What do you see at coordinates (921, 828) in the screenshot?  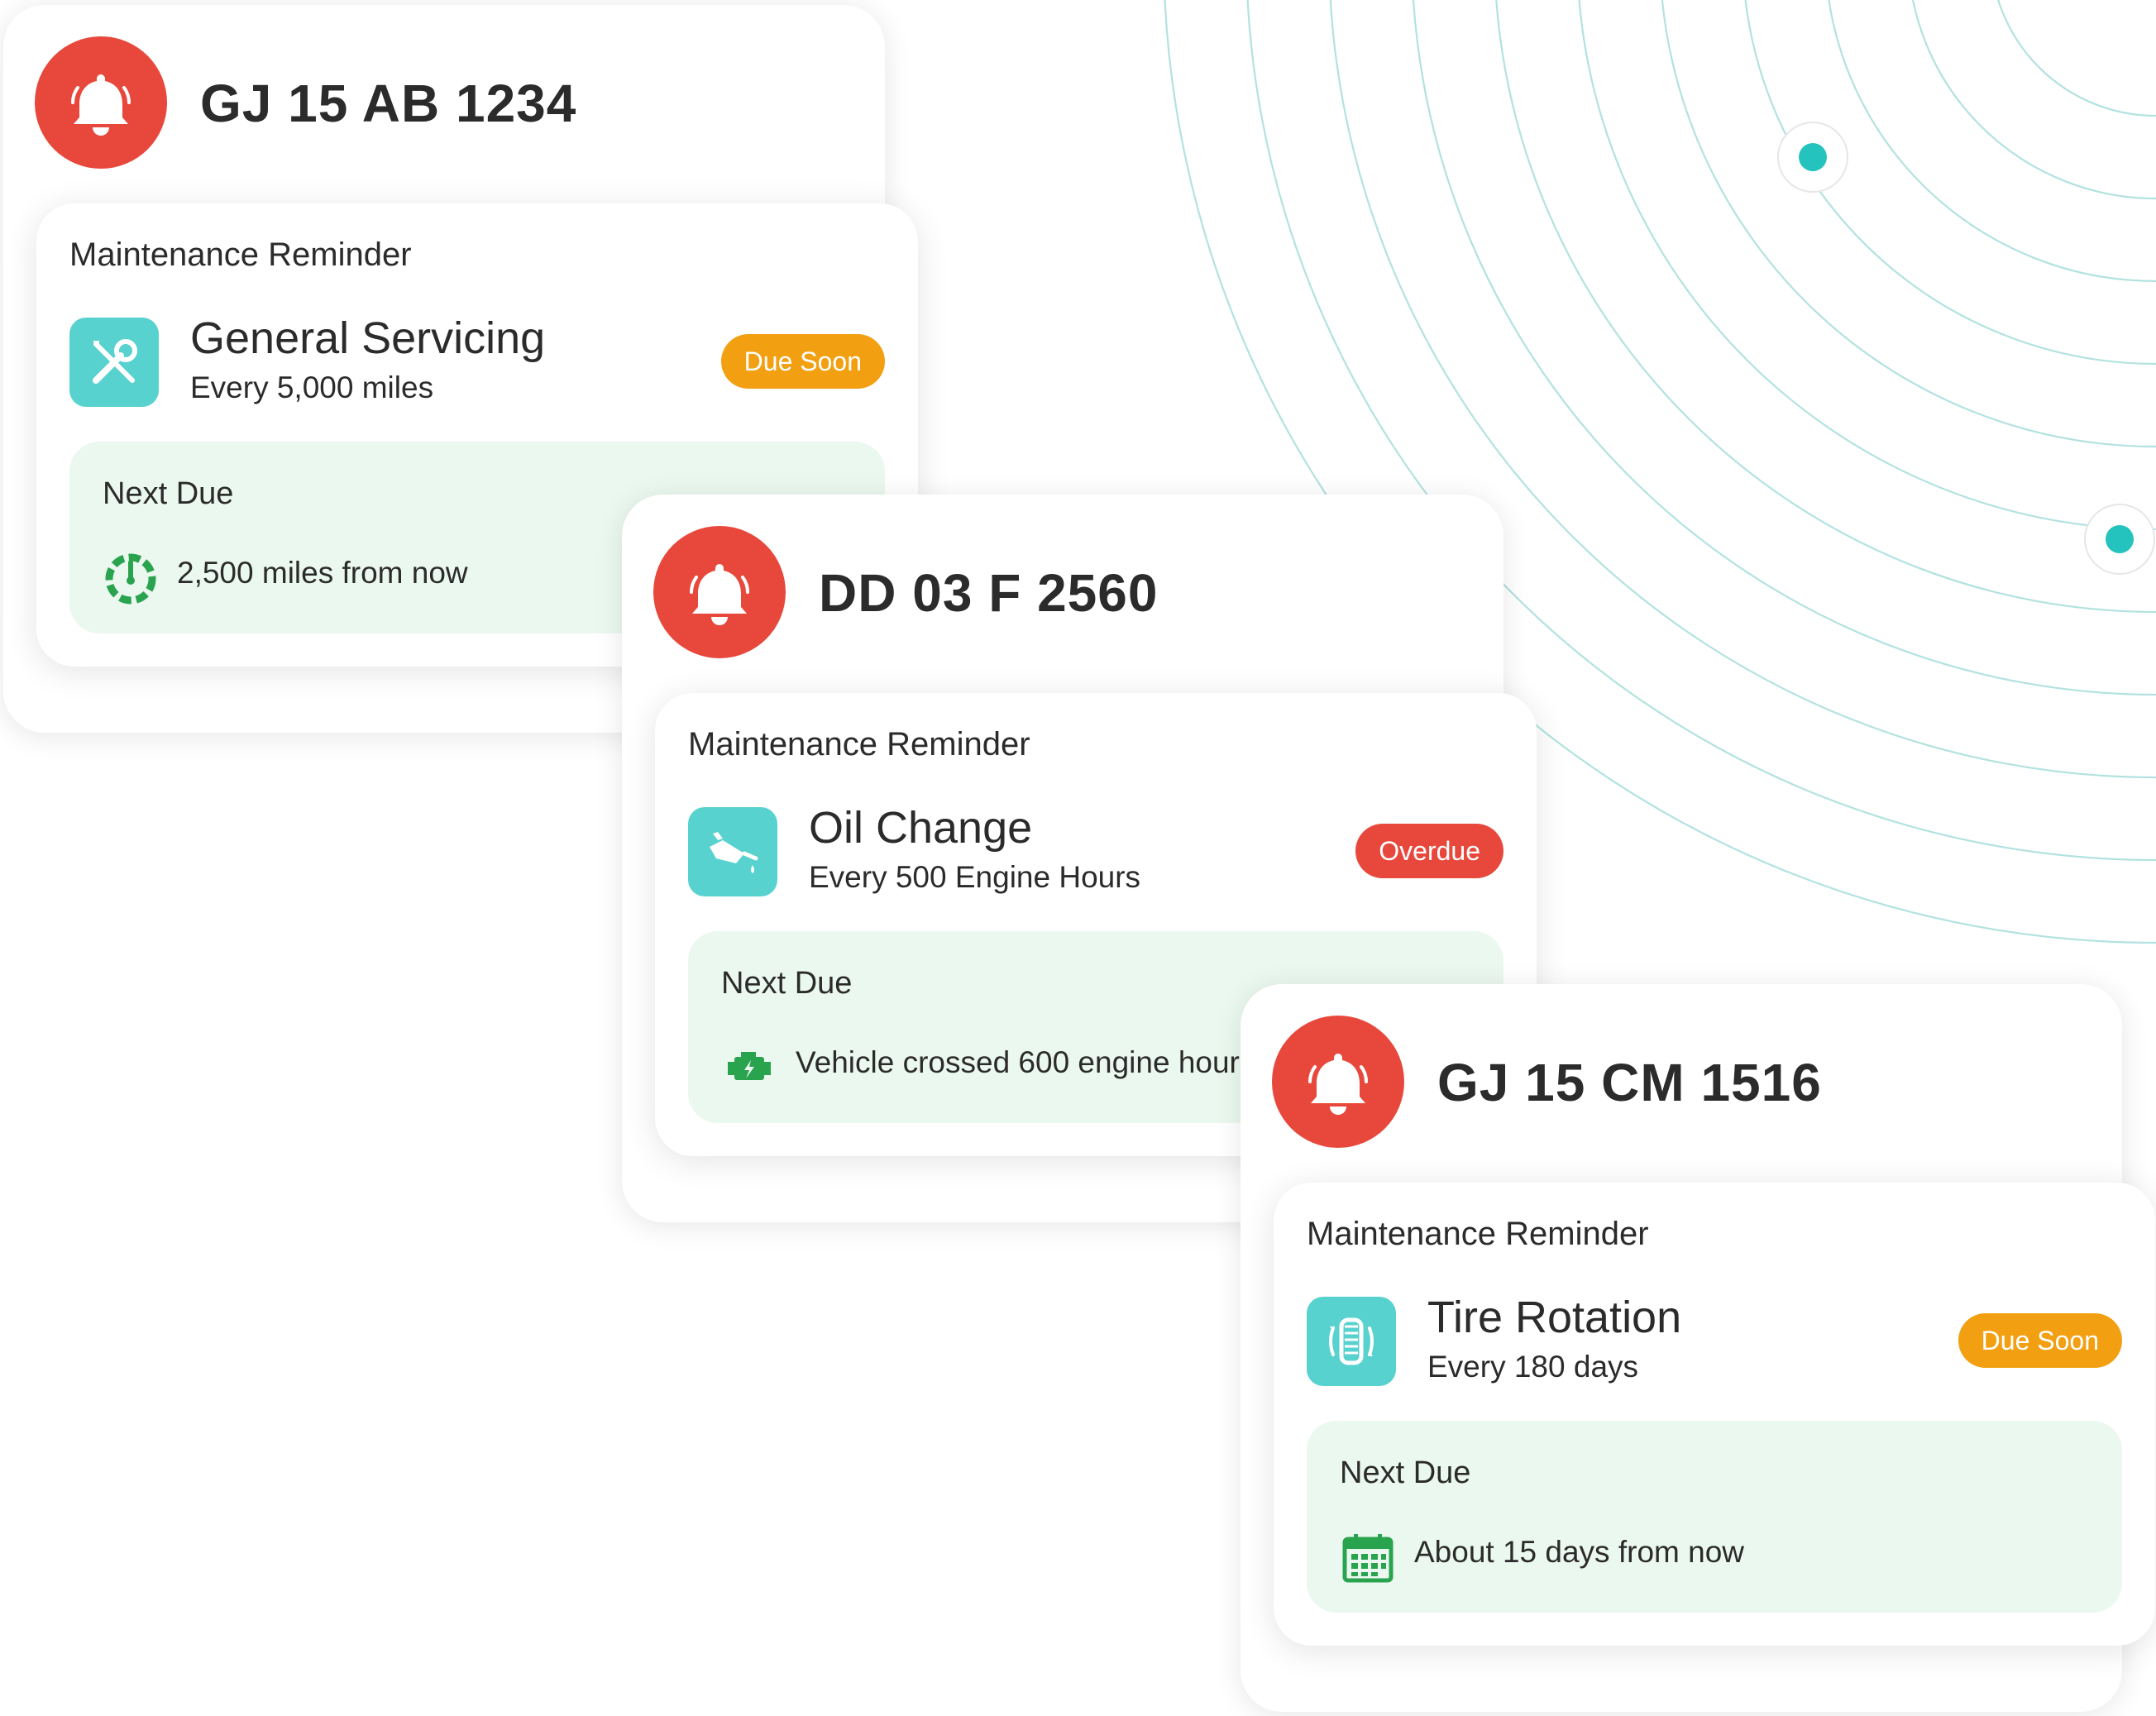 I see `service-title: Oil Change` at bounding box center [921, 828].